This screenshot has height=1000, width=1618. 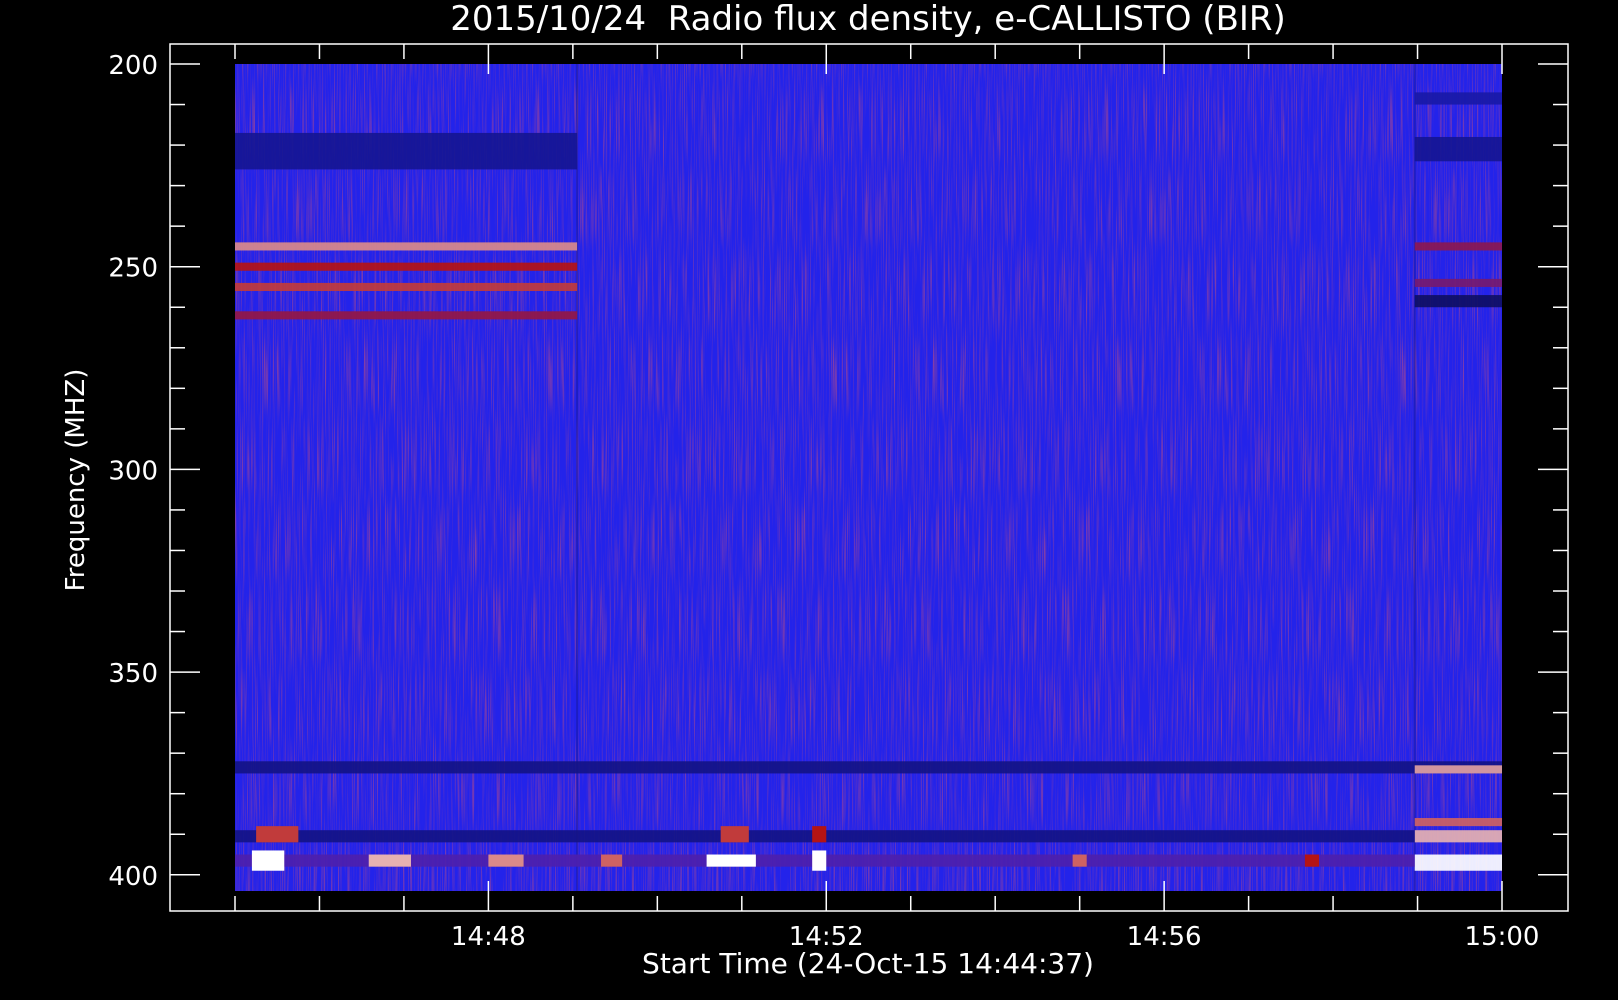 What do you see at coordinates (133, 471) in the screenshot?
I see `y-tick-label: 300` at bounding box center [133, 471].